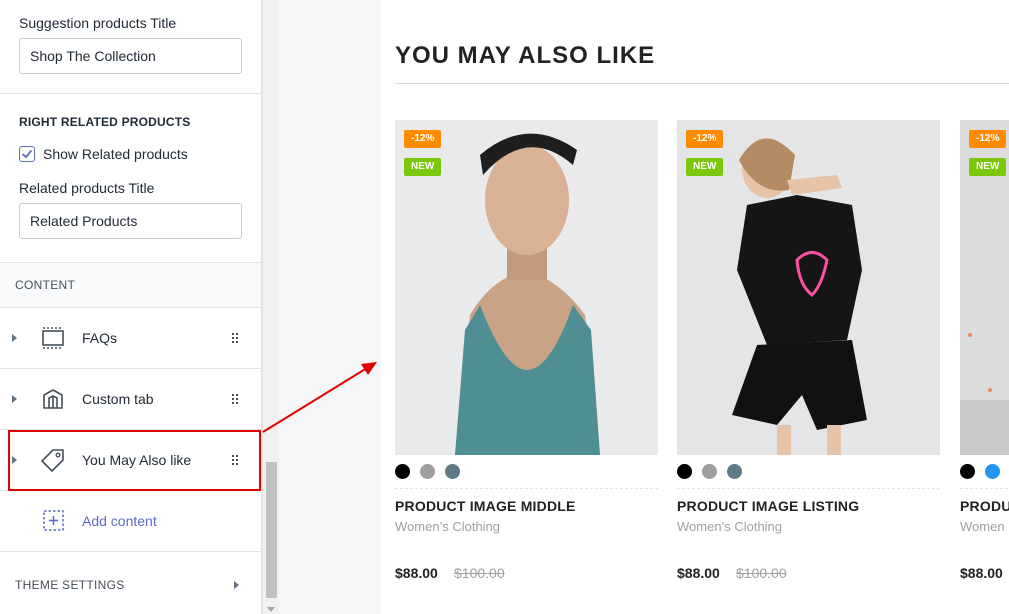 This screenshot has width=1009, height=614. Describe the element at coordinates (115, 154) in the screenshot. I see `show-related-label: Show Related products` at that location.